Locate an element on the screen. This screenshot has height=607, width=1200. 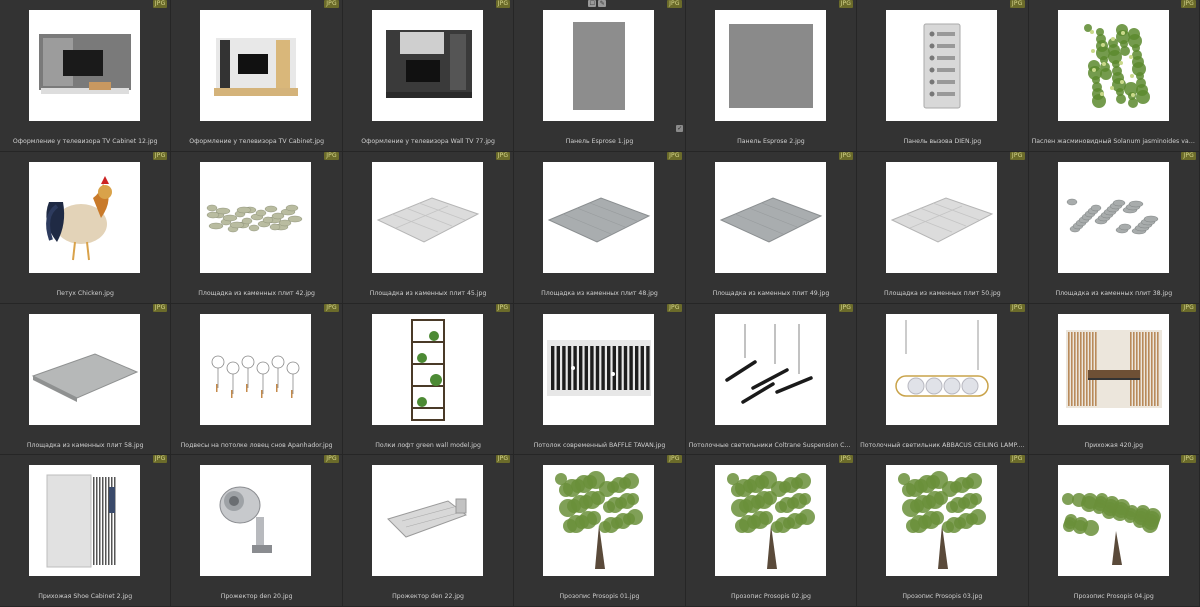
asset-tile: JPG Площадка из каменных плит 50.jpg is located at coordinates (943, 227).